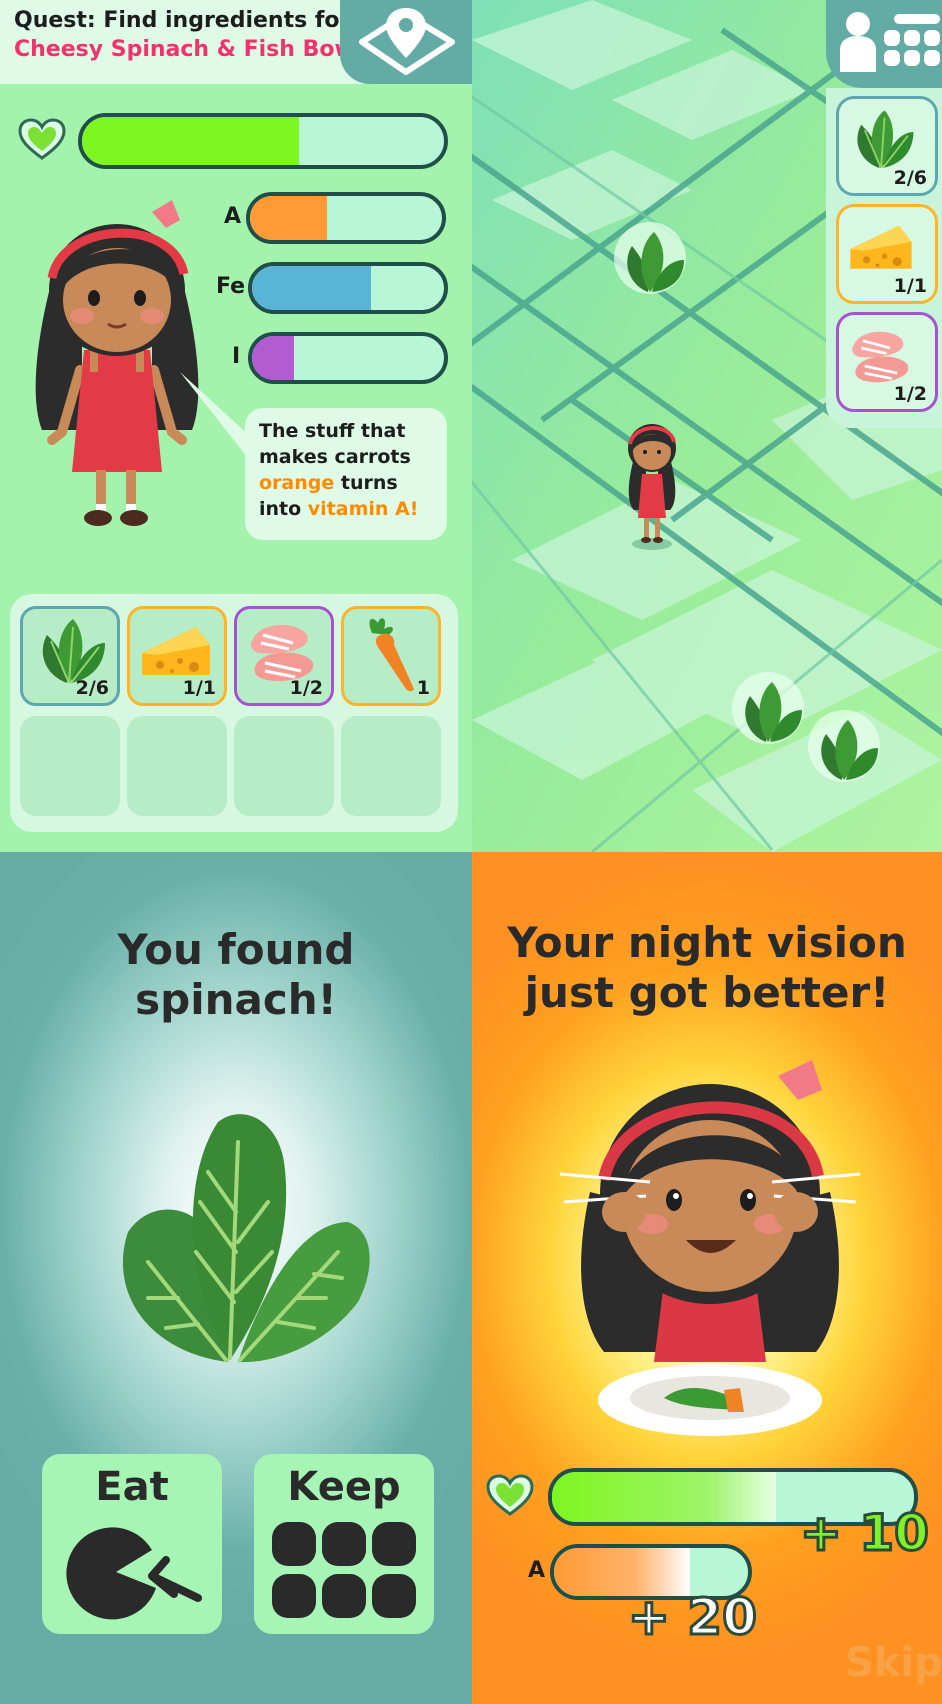 The height and width of the screenshot is (1704, 942). What do you see at coordinates (707, 942) in the screenshot?
I see `result-title-line1: Your night vision` at bounding box center [707, 942].